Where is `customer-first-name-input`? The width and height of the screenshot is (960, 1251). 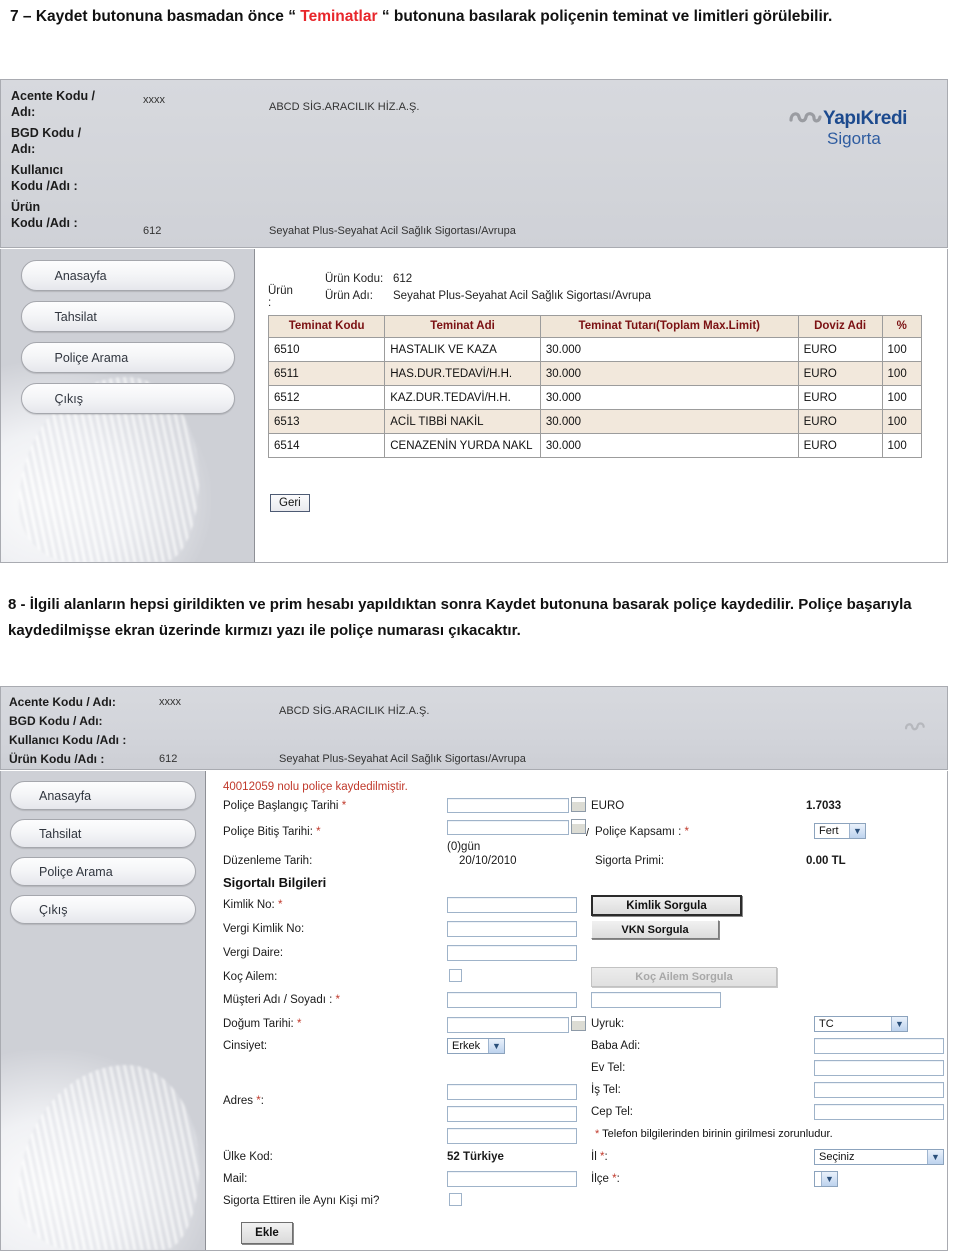 customer-first-name-input is located at coordinates (512, 1000).